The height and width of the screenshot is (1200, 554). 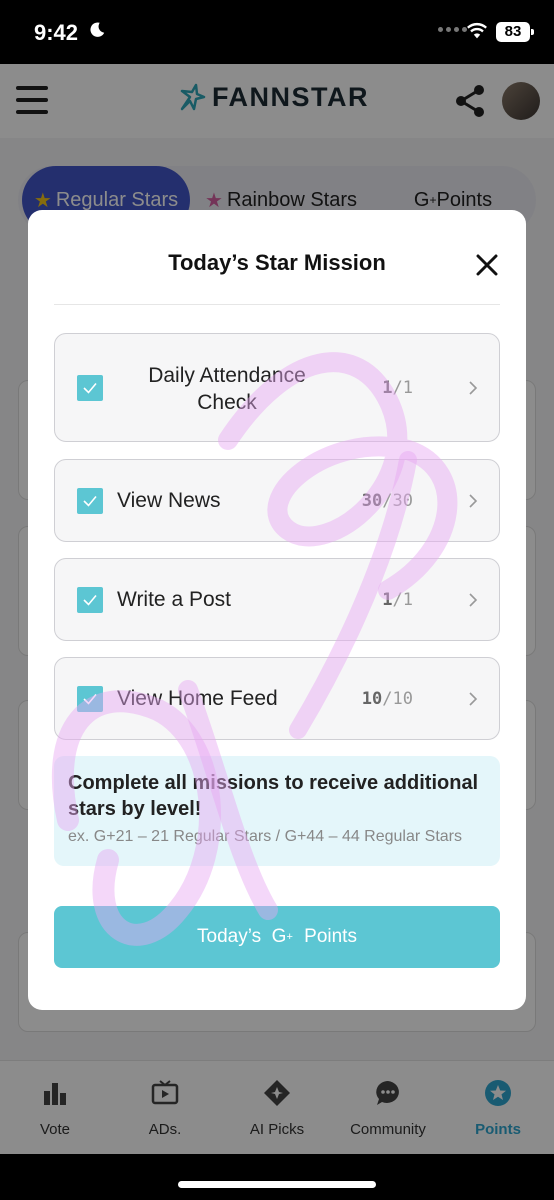 What do you see at coordinates (242, 936) in the screenshot?
I see `button-label: Today’s G` at bounding box center [242, 936].